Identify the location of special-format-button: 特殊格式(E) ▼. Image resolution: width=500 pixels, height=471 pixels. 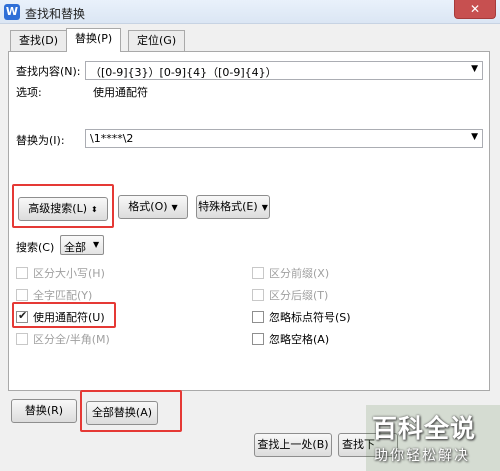
(233, 207).